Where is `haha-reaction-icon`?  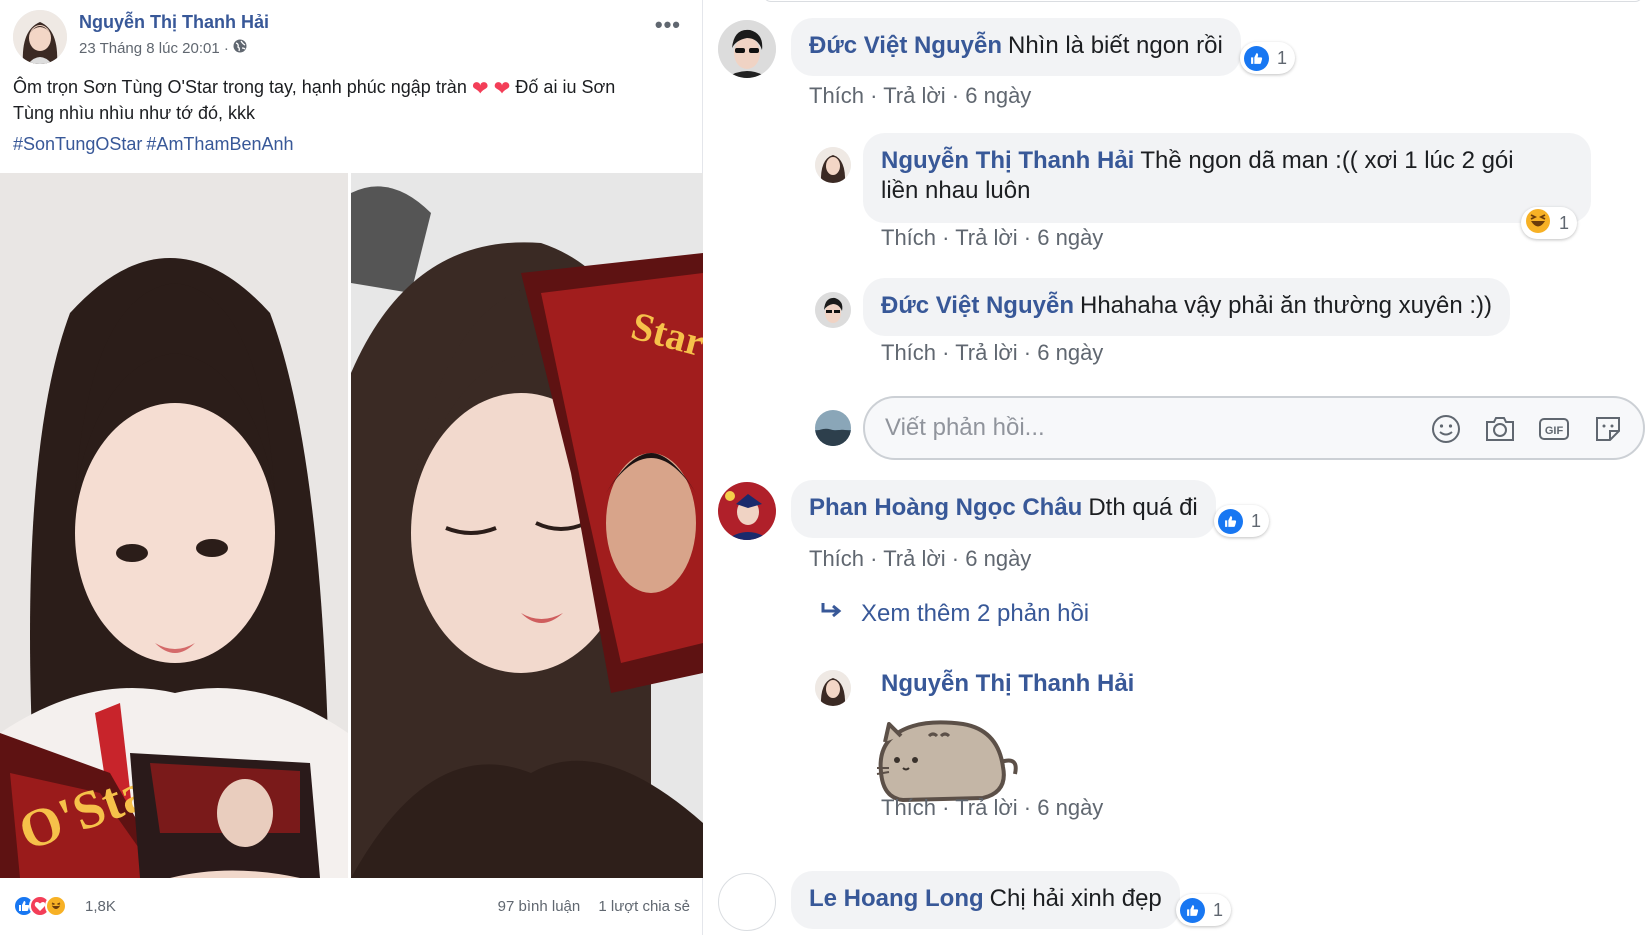
haha-reaction-icon is located at coordinates (56, 906).